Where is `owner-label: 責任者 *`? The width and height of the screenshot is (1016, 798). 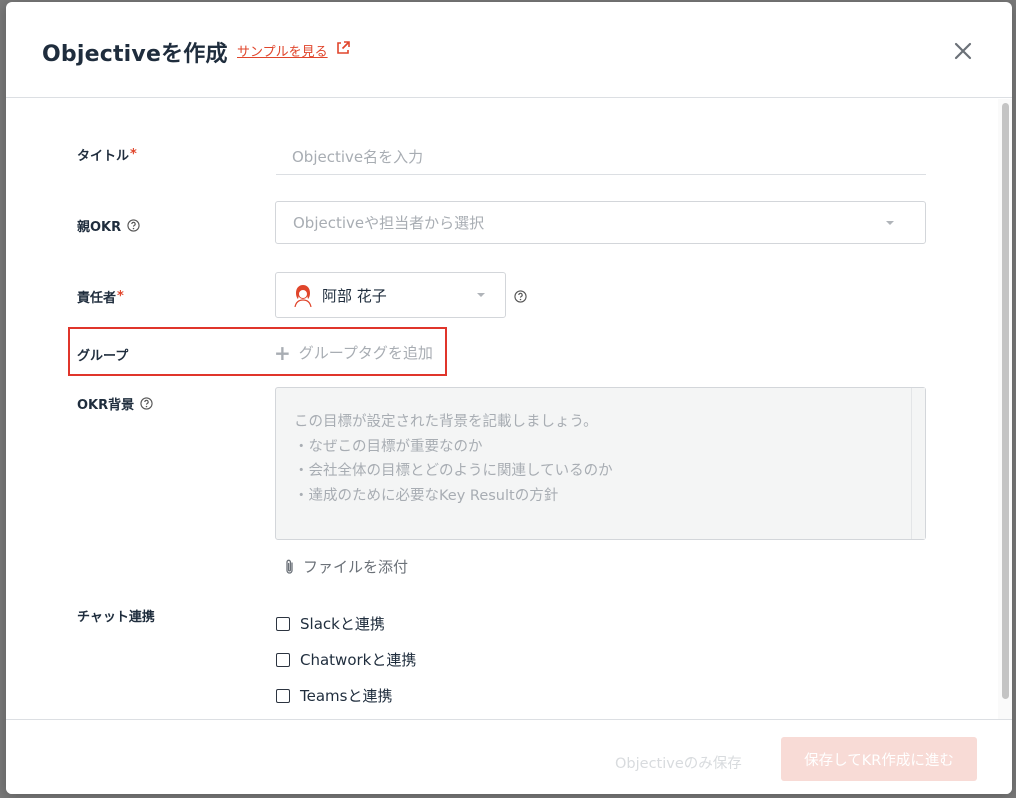
owner-label: 責任者 * is located at coordinates (100, 297).